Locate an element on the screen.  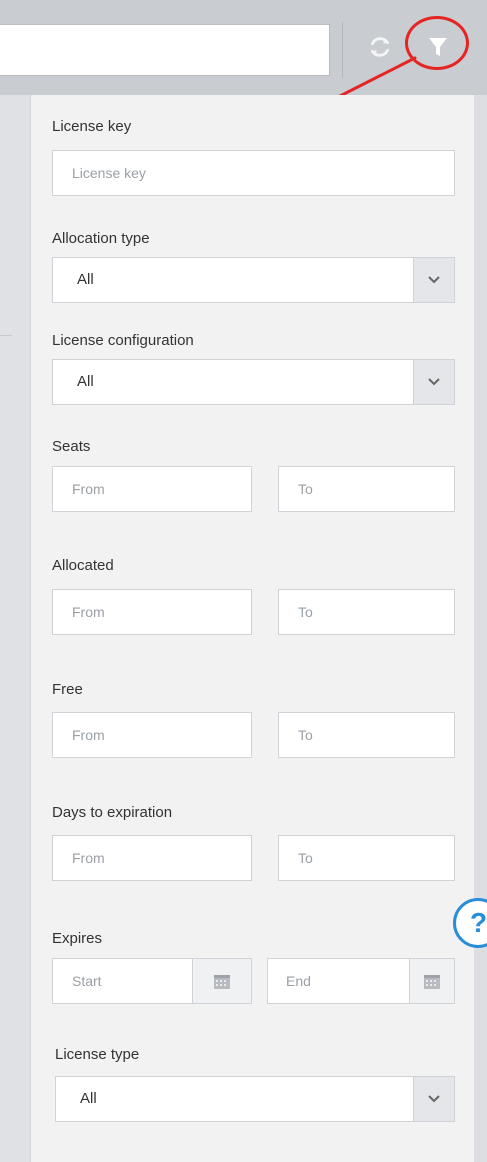
license-configuration-value: All is located at coordinates (85, 381).